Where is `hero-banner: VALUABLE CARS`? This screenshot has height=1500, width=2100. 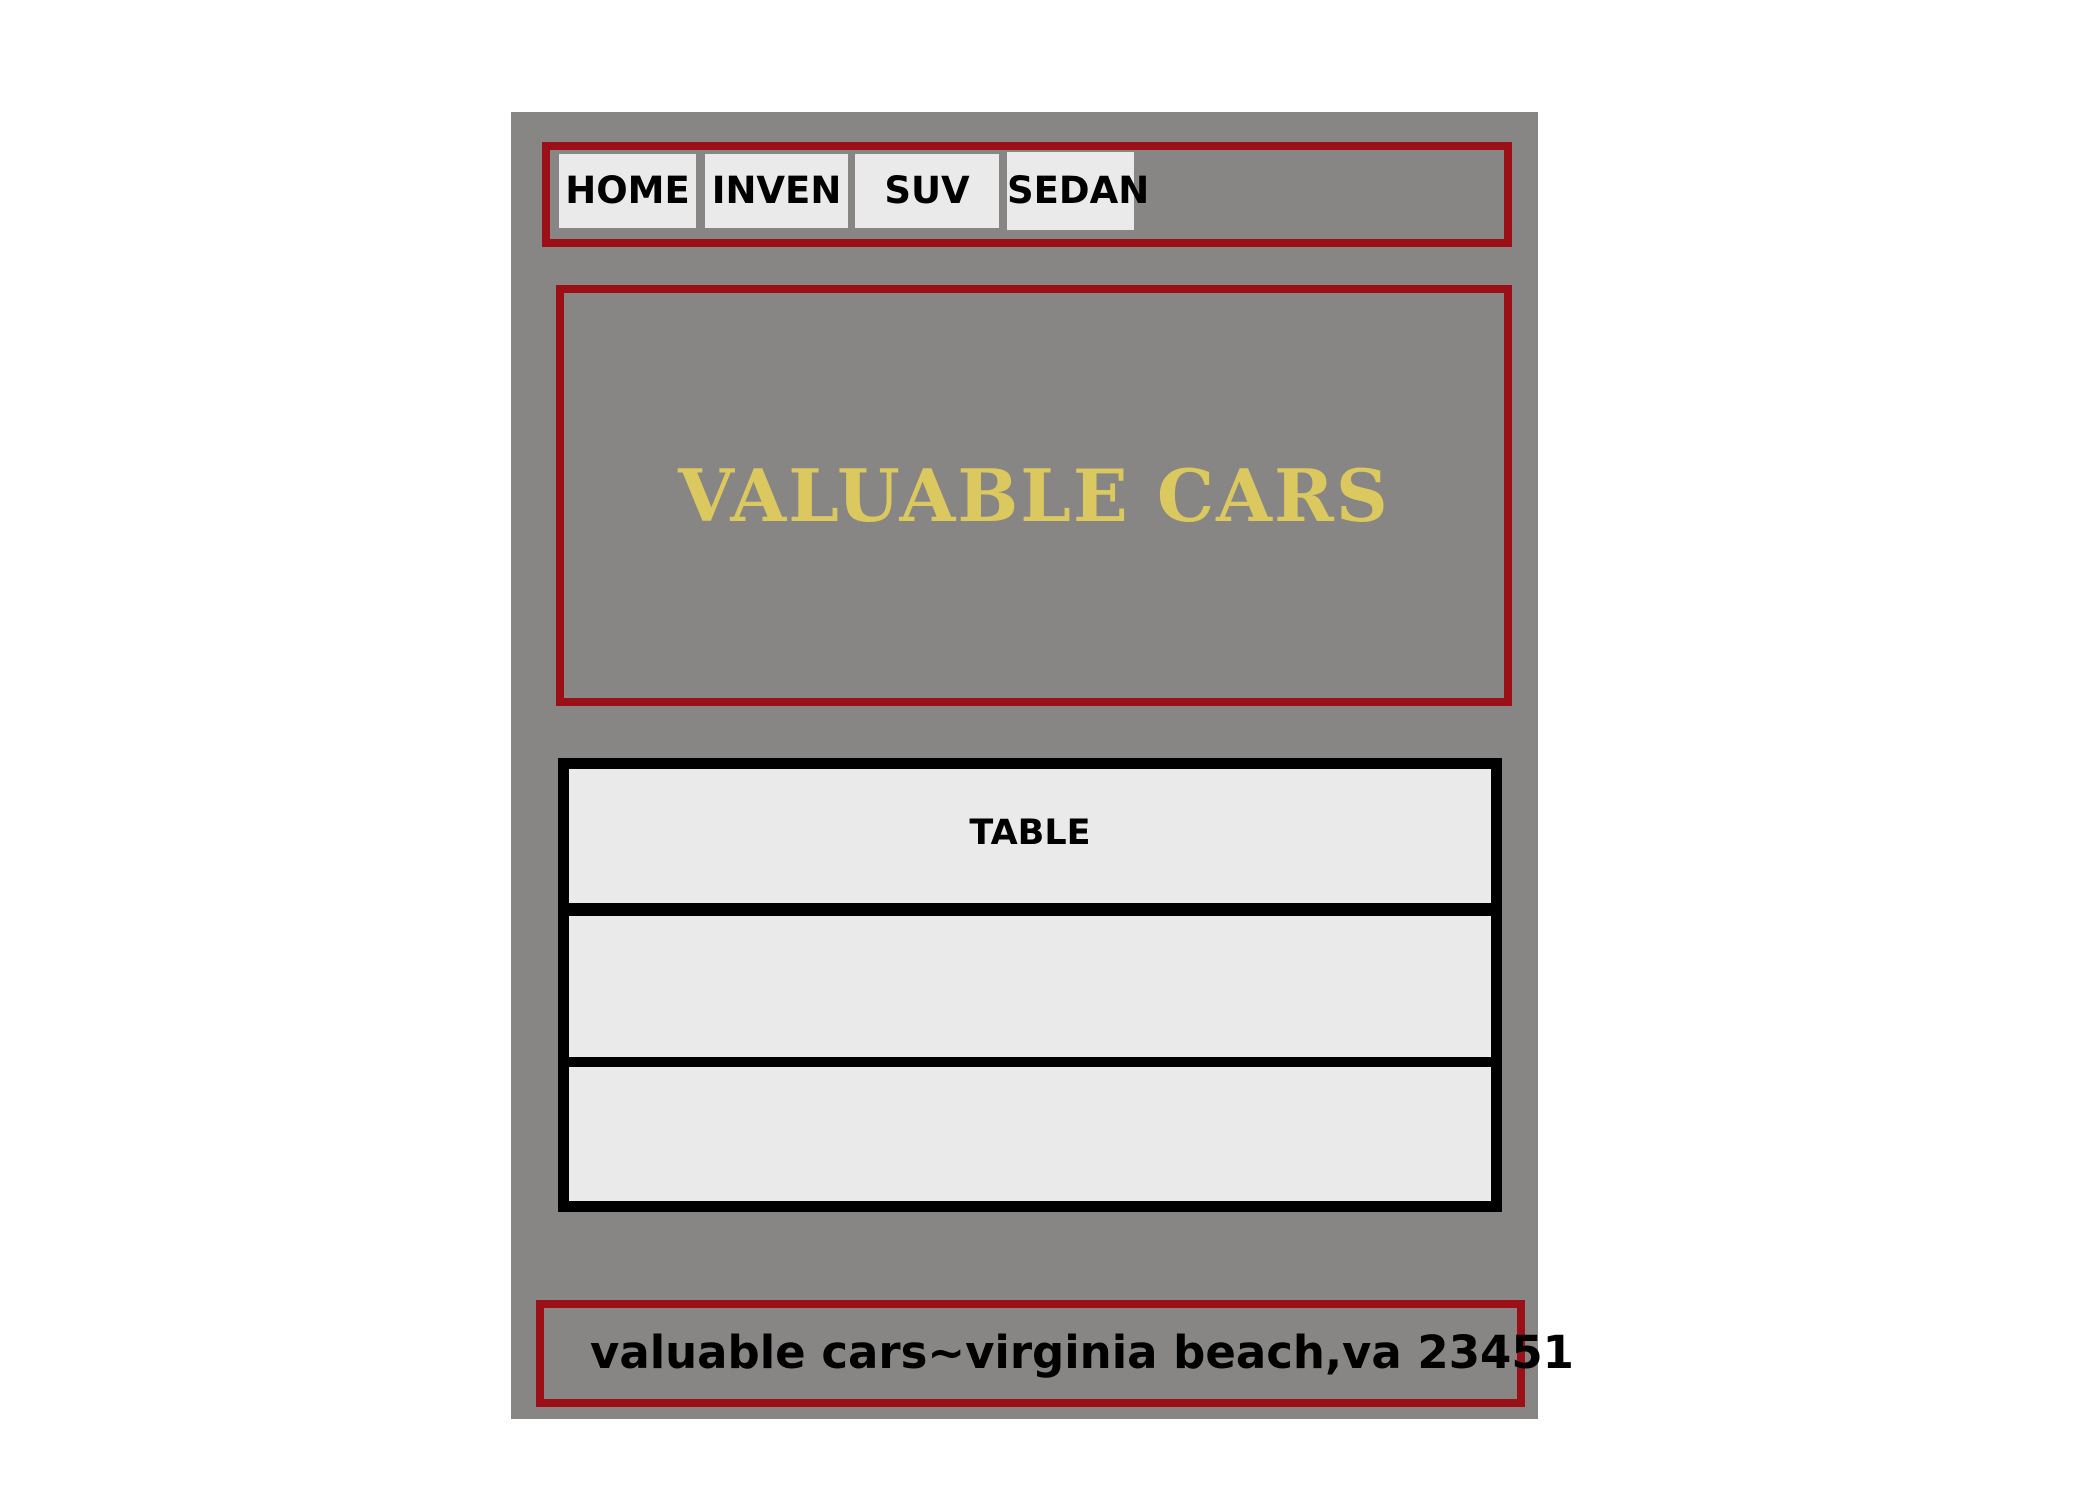
hero-banner: VALUABLE CARS is located at coordinates (1034, 495).